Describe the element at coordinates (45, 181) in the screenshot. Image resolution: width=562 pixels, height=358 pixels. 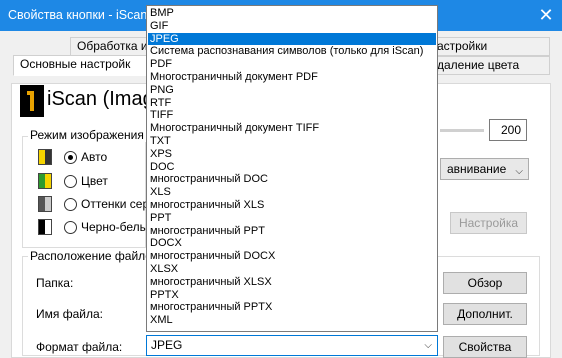
I see `color-mode-icon` at that location.